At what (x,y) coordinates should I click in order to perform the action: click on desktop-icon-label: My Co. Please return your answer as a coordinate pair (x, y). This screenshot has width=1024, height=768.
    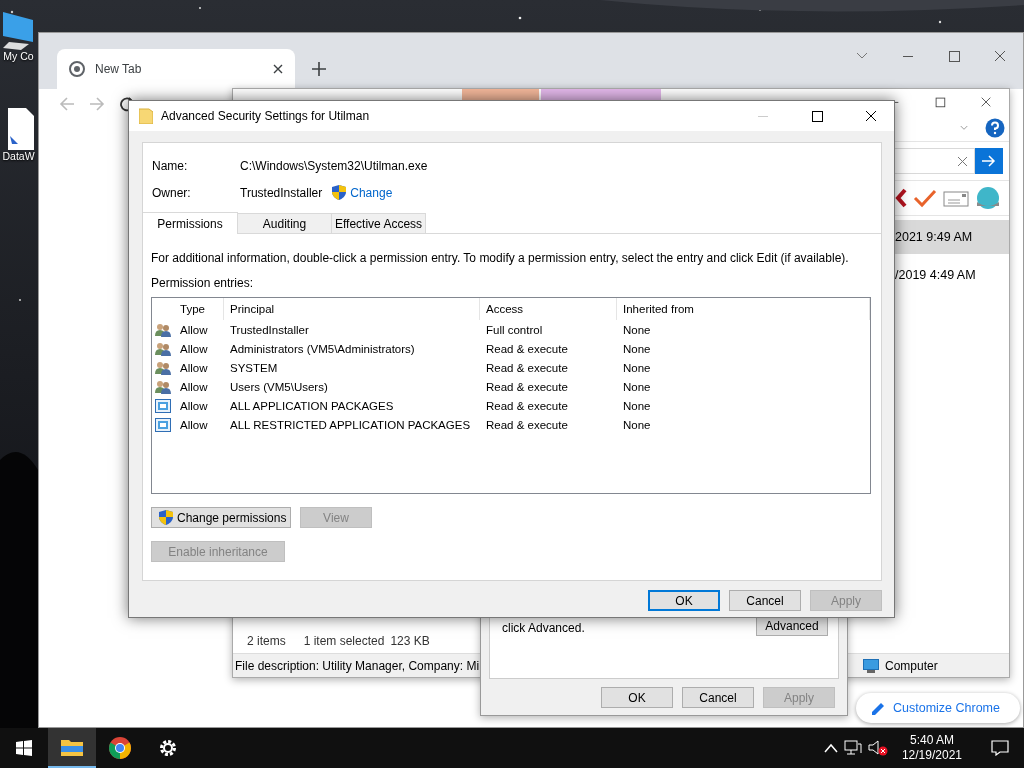
    Looking at the image, I should click on (18, 56).